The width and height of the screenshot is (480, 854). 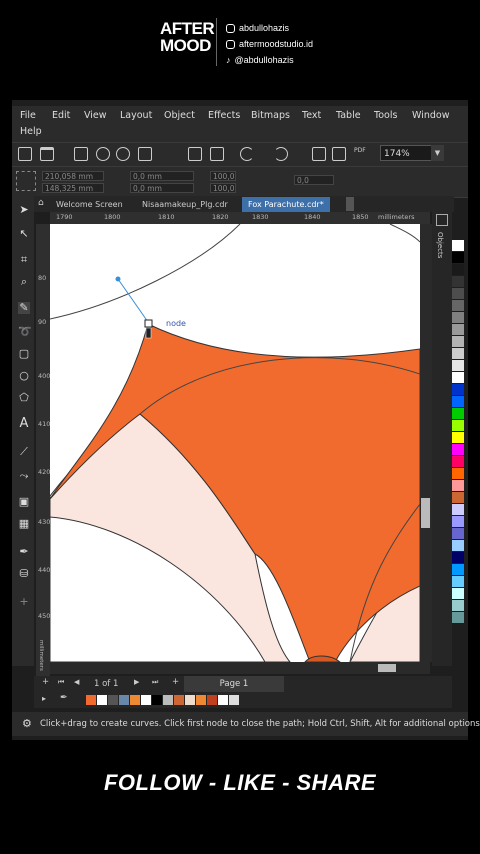 I want to click on transparency-tool-icon: ▦, so click(x=24, y=524).